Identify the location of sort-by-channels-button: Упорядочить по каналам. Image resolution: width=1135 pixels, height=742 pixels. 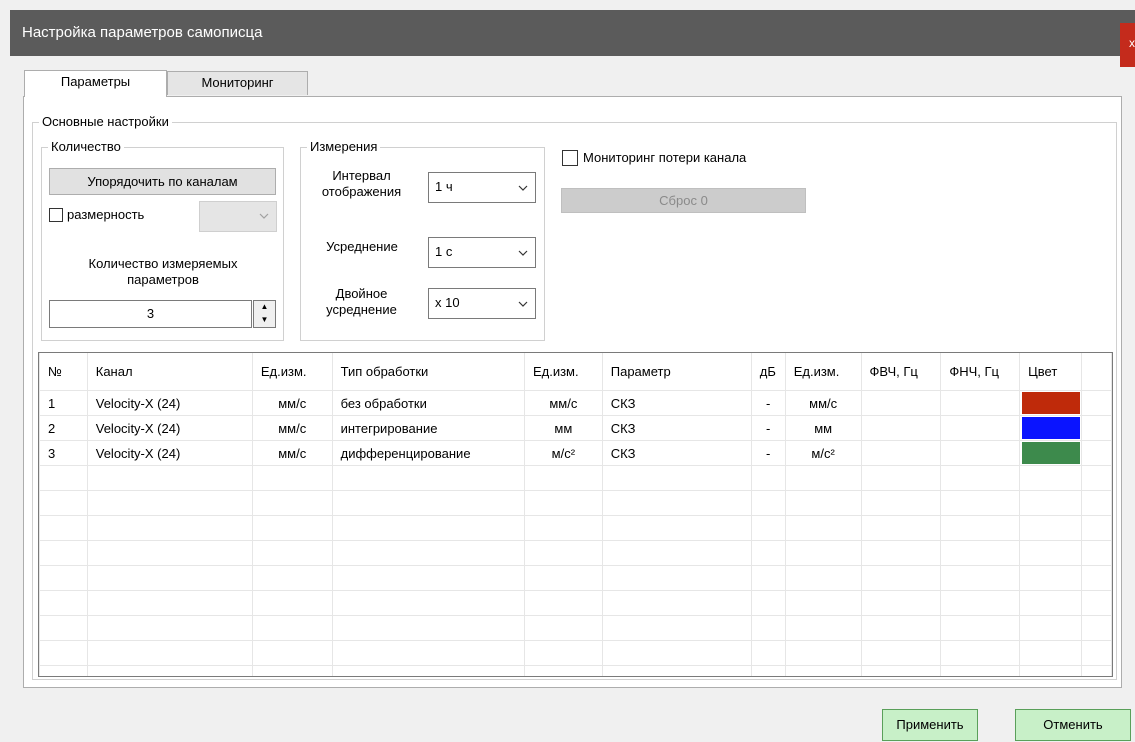
(162, 181).